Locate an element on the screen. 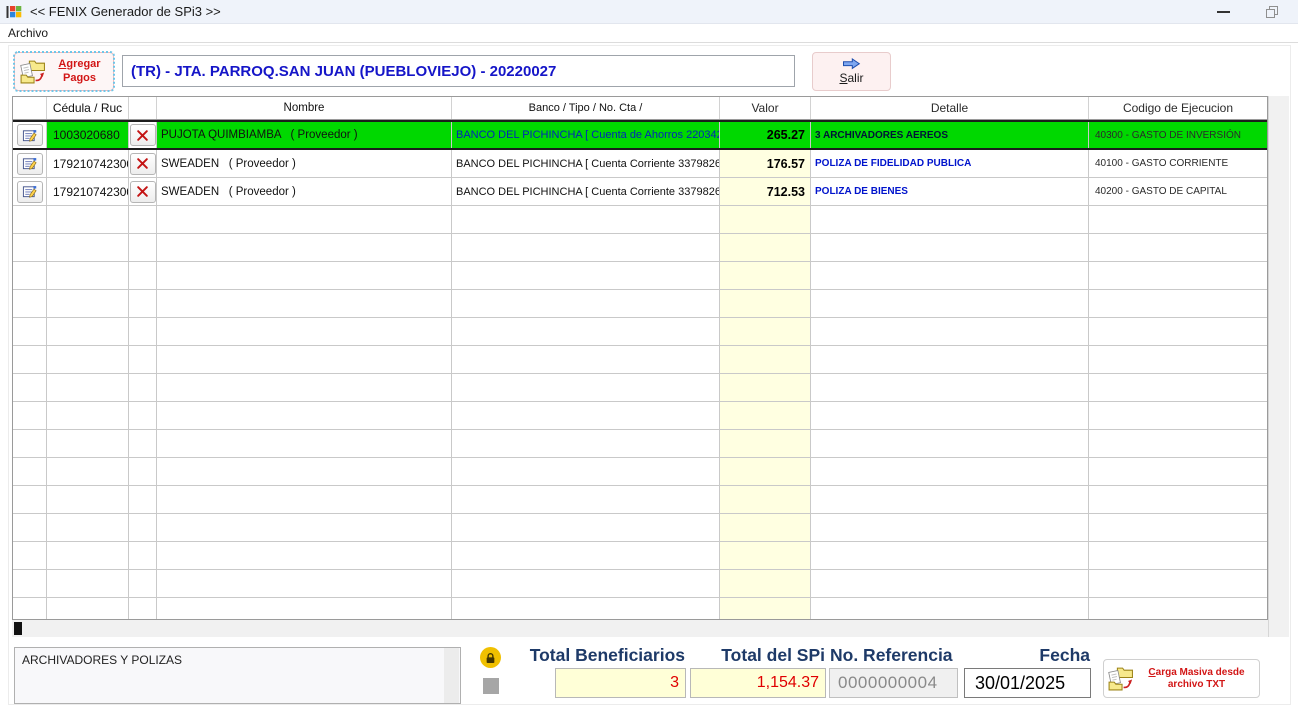 This screenshot has height=707, width=1298. detalle-textarea-scrollbar is located at coordinates (451, 675).